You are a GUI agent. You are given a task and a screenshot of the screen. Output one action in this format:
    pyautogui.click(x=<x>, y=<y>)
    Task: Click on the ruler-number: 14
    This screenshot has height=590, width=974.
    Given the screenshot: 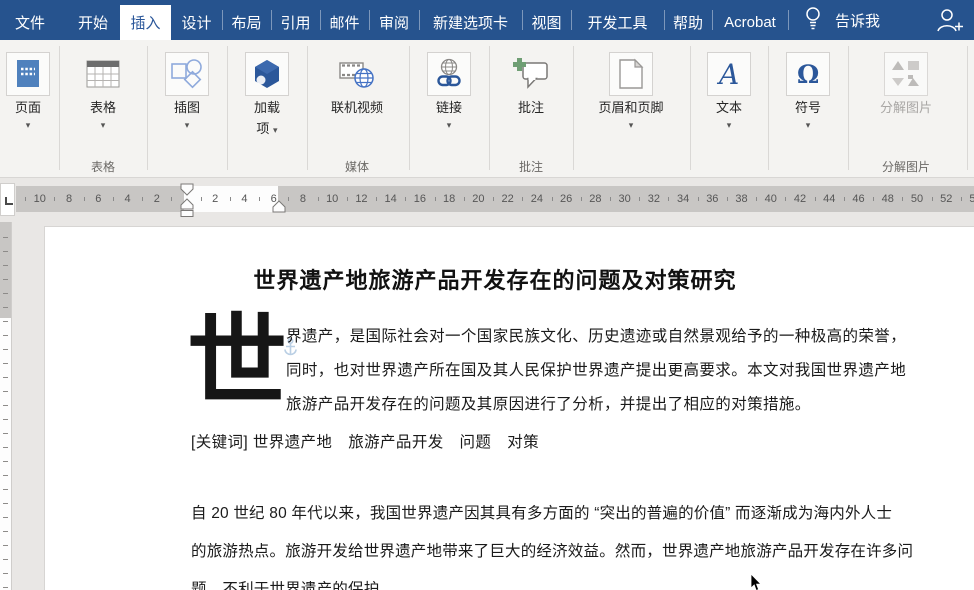 What is the action you would take?
    pyautogui.click(x=390, y=199)
    